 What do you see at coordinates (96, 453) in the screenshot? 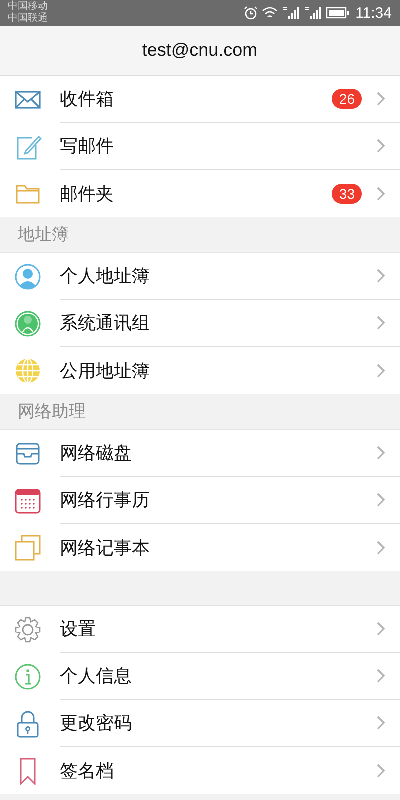
I see `item-label: 网络磁盘` at bounding box center [96, 453].